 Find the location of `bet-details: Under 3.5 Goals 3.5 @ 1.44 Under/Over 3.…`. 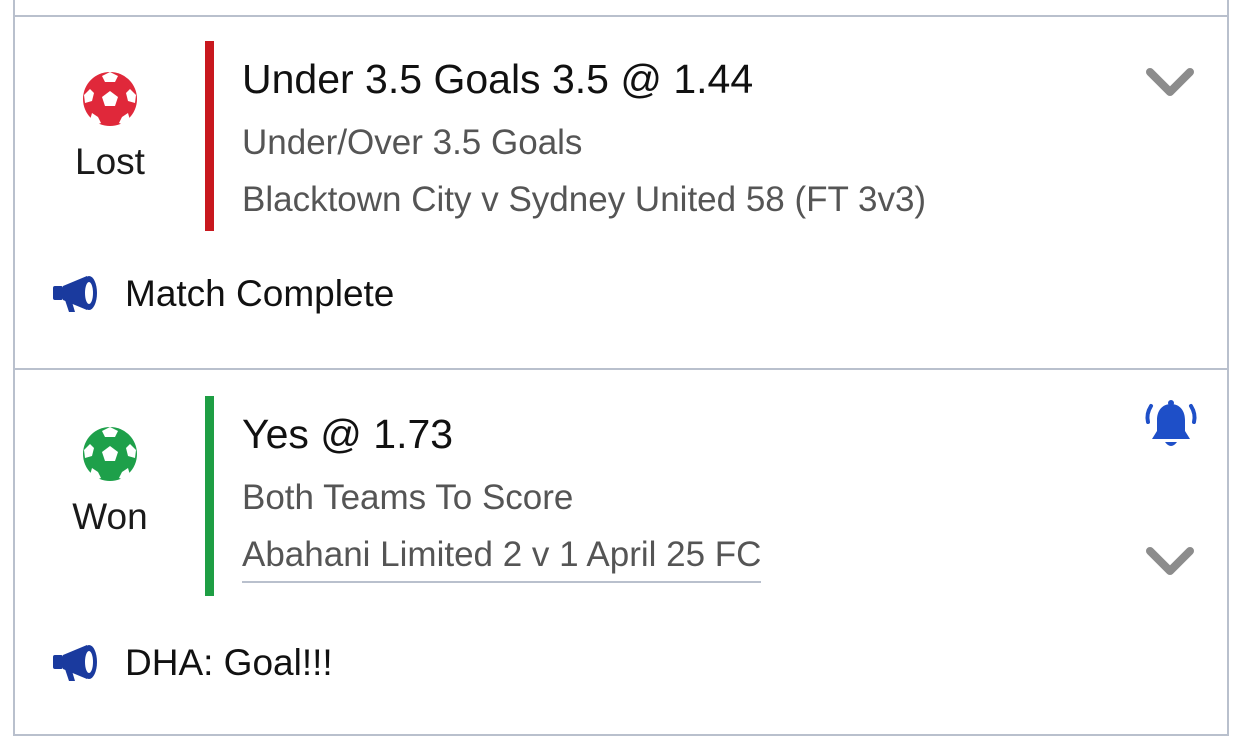

bet-details: Under 3.5 Goals 3.5 @ 1.44 Under/Over 3.… is located at coordinates (584, 139).